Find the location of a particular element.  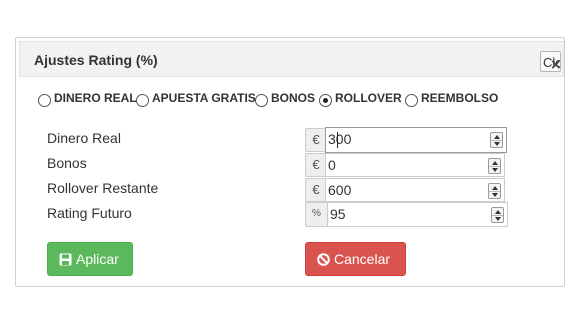

save-icon is located at coordinates (65, 259).